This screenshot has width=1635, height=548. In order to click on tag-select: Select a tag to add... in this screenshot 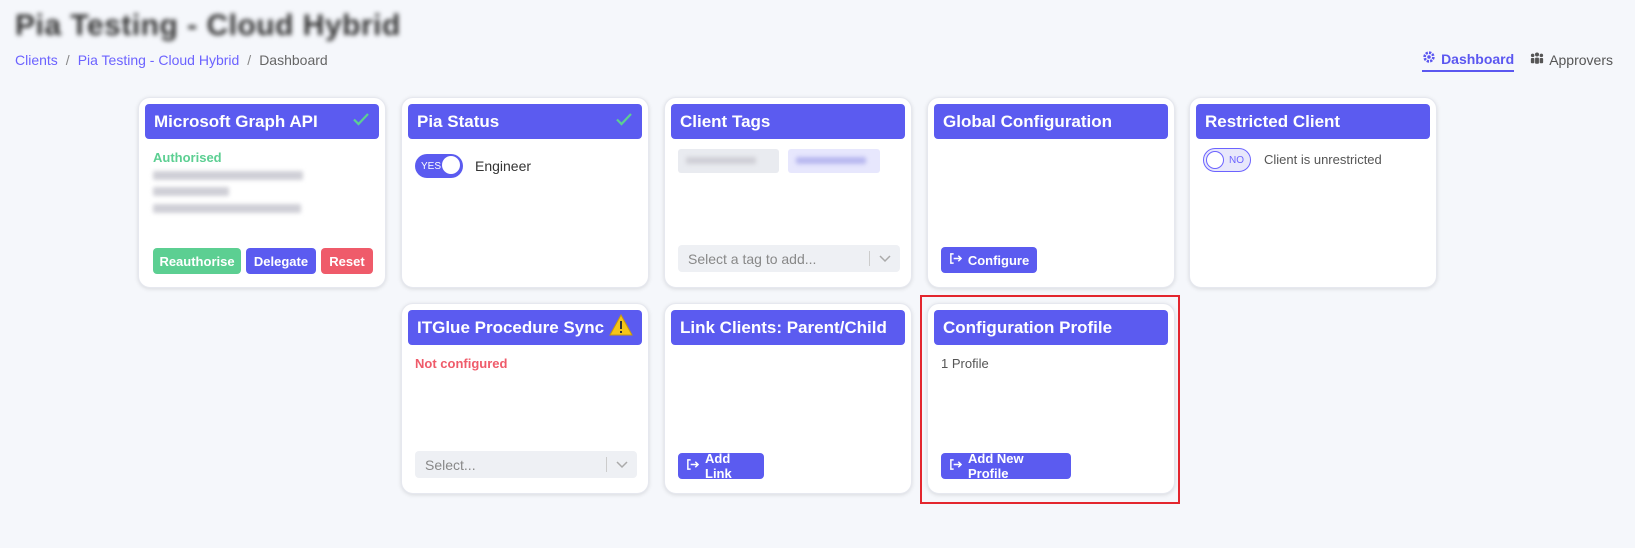, I will do `click(789, 258)`.